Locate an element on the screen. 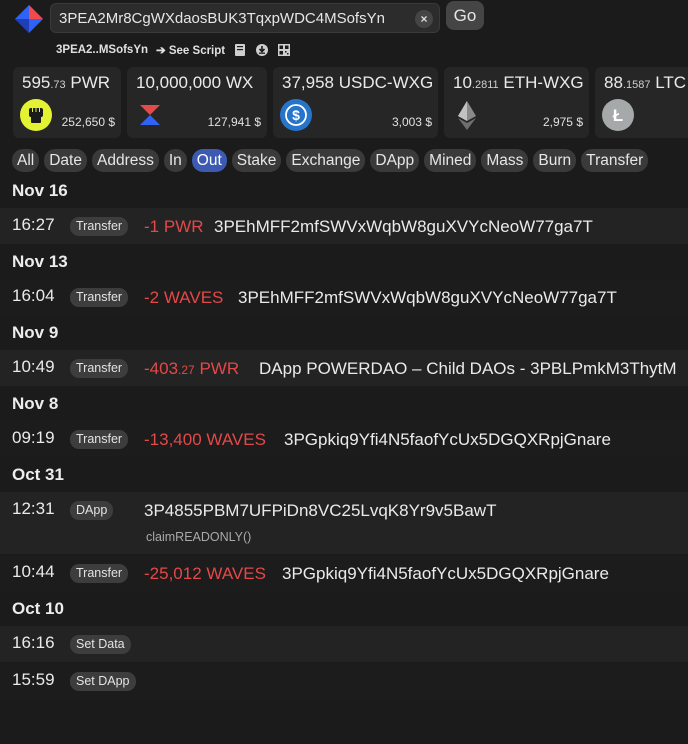 The width and height of the screenshot is (688, 744). tx-type-badge: DApp is located at coordinates (92, 510).